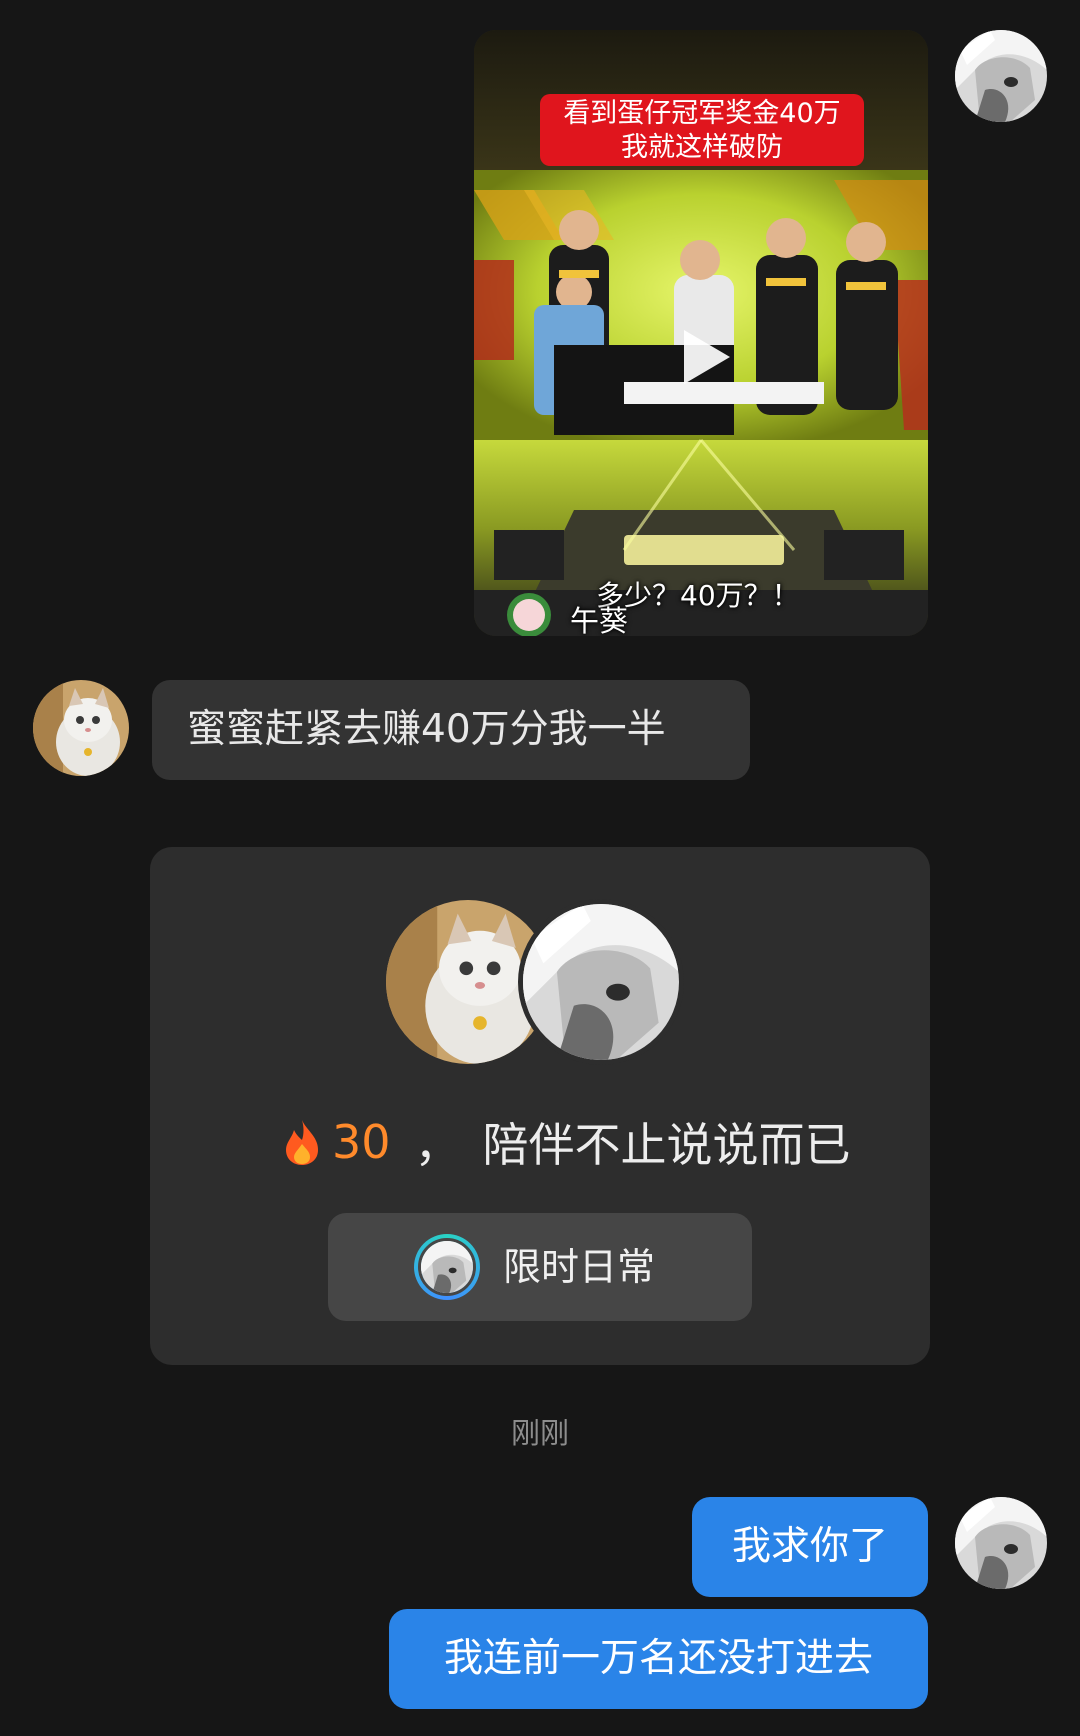 This screenshot has height=1736, width=1080. I want to click on self-avatar-large, so click(601, 982).